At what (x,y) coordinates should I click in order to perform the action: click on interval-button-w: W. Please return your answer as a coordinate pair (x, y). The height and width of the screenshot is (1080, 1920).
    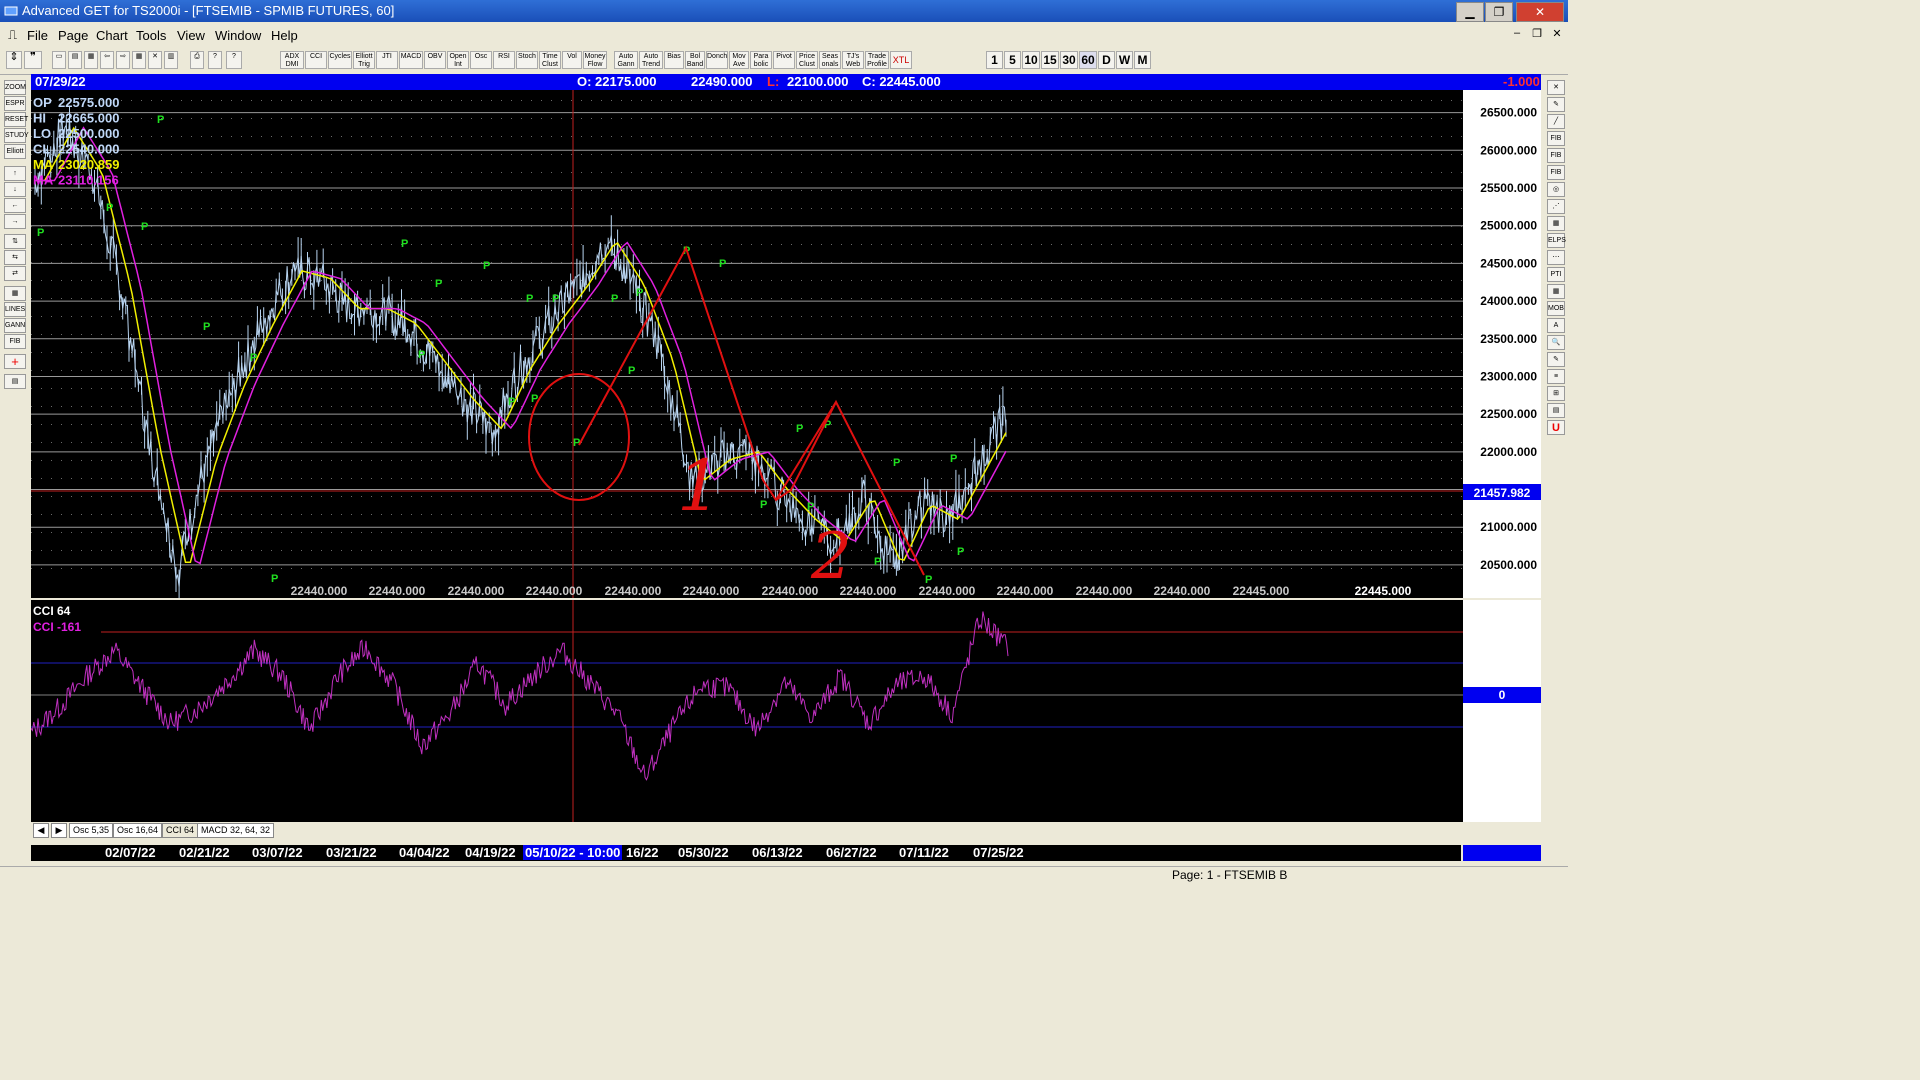
    Looking at the image, I should click on (1124, 60).